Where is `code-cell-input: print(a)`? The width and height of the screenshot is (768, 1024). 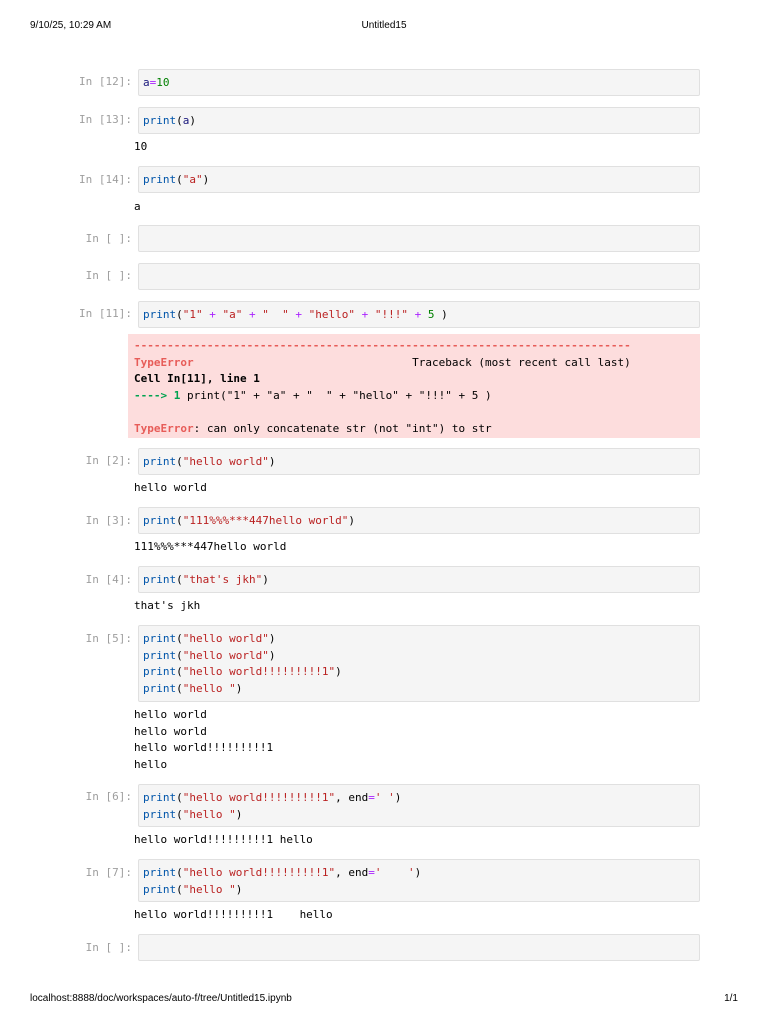
code-cell-input: print(a) is located at coordinates (419, 120).